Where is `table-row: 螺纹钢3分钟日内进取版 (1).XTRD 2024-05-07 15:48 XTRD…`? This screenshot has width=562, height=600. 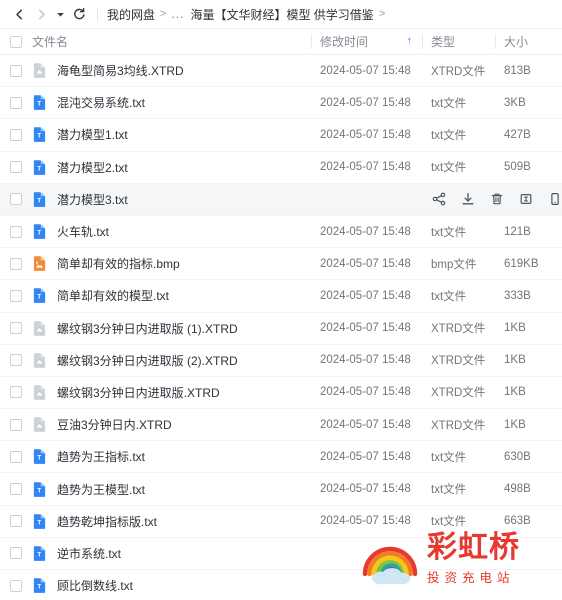 table-row: 螺纹钢3分钟日内进取版 (1).XTRD 2024-05-07 15:48 XTRD… is located at coordinates (281, 328).